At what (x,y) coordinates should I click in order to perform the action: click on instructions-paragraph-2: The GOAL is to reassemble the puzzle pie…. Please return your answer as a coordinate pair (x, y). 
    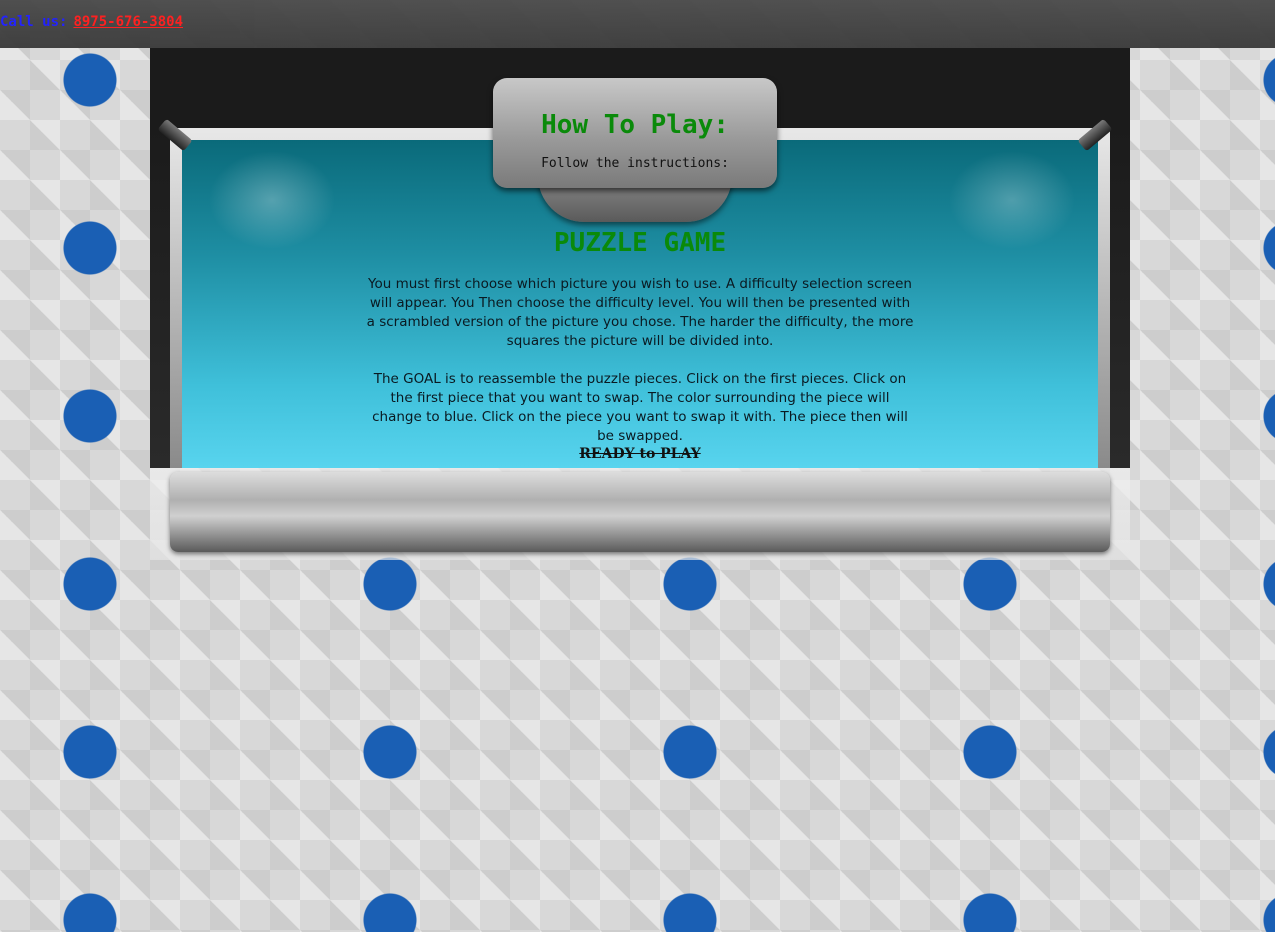
    Looking at the image, I should click on (640, 407).